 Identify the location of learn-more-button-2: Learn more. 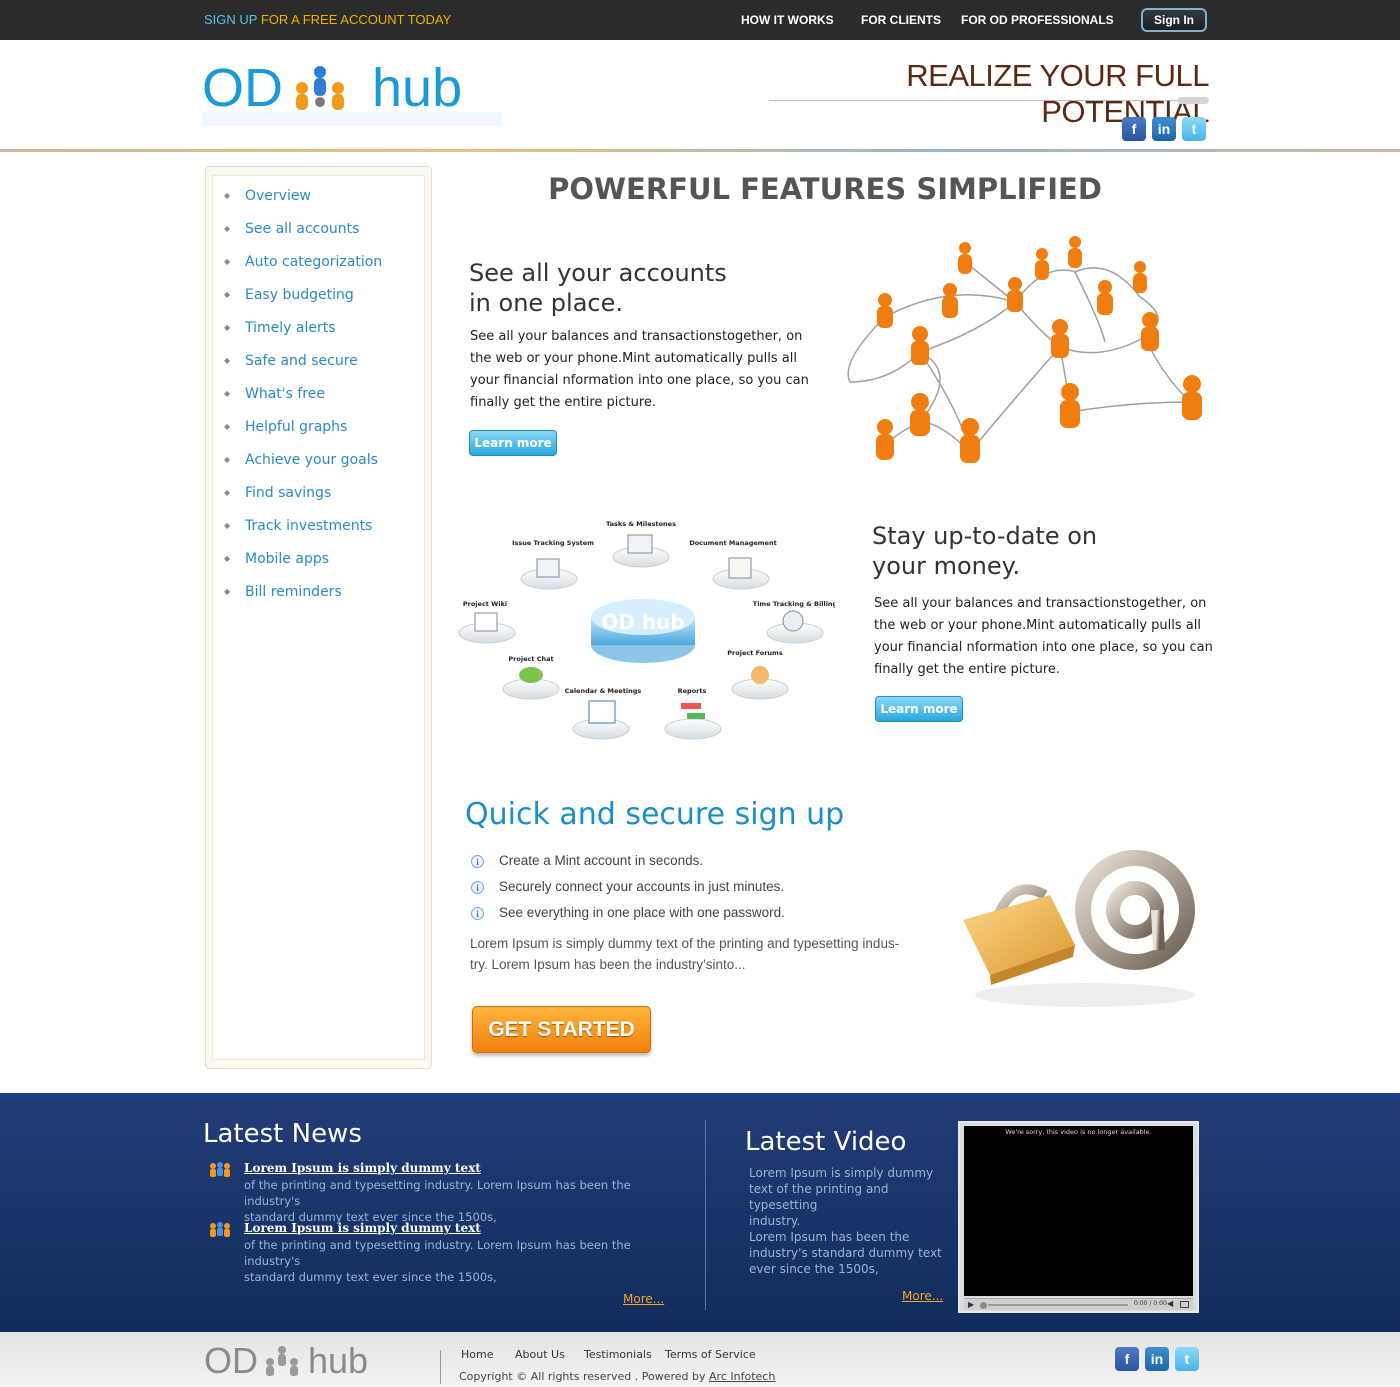
(919, 709).